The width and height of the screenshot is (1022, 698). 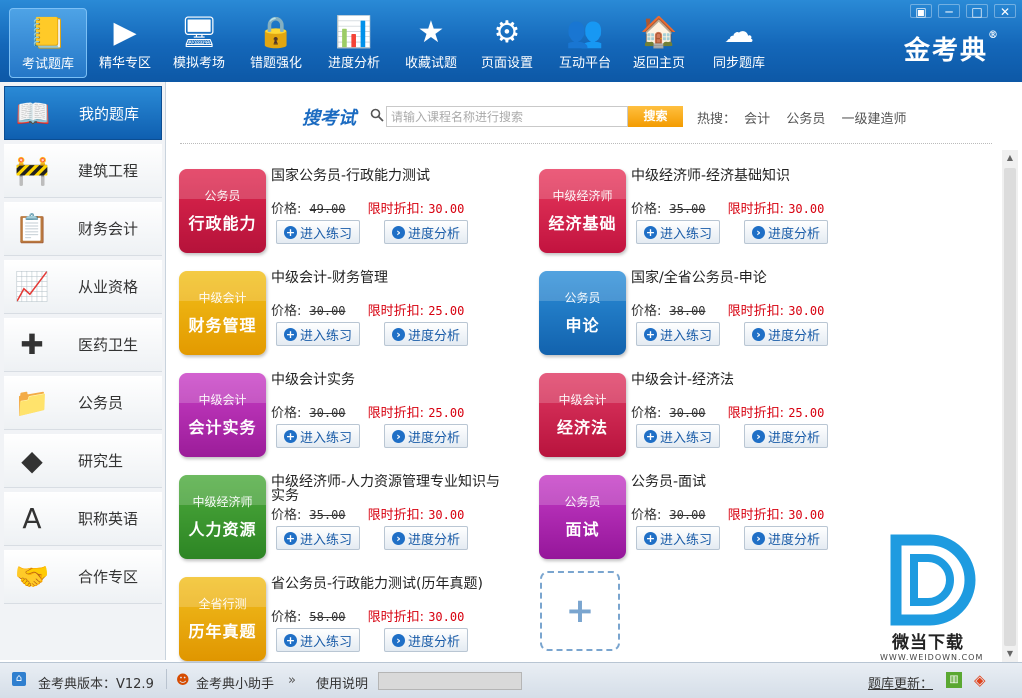 What do you see at coordinates (873, 119) in the screenshot?
I see `hot-term-constructor: 一级建造师` at bounding box center [873, 119].